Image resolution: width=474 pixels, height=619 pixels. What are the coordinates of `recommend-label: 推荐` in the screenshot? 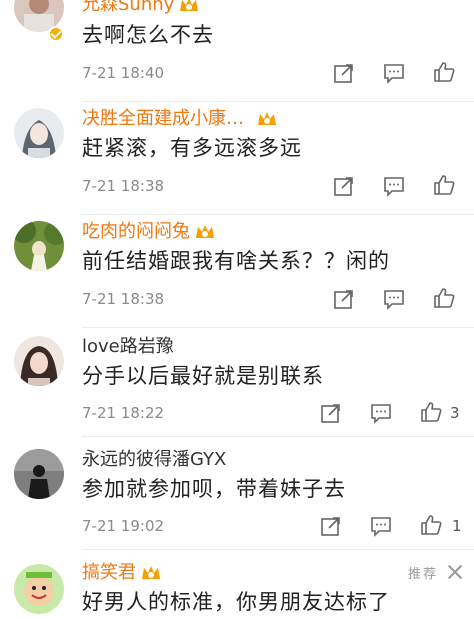 It's located at (423, 574).